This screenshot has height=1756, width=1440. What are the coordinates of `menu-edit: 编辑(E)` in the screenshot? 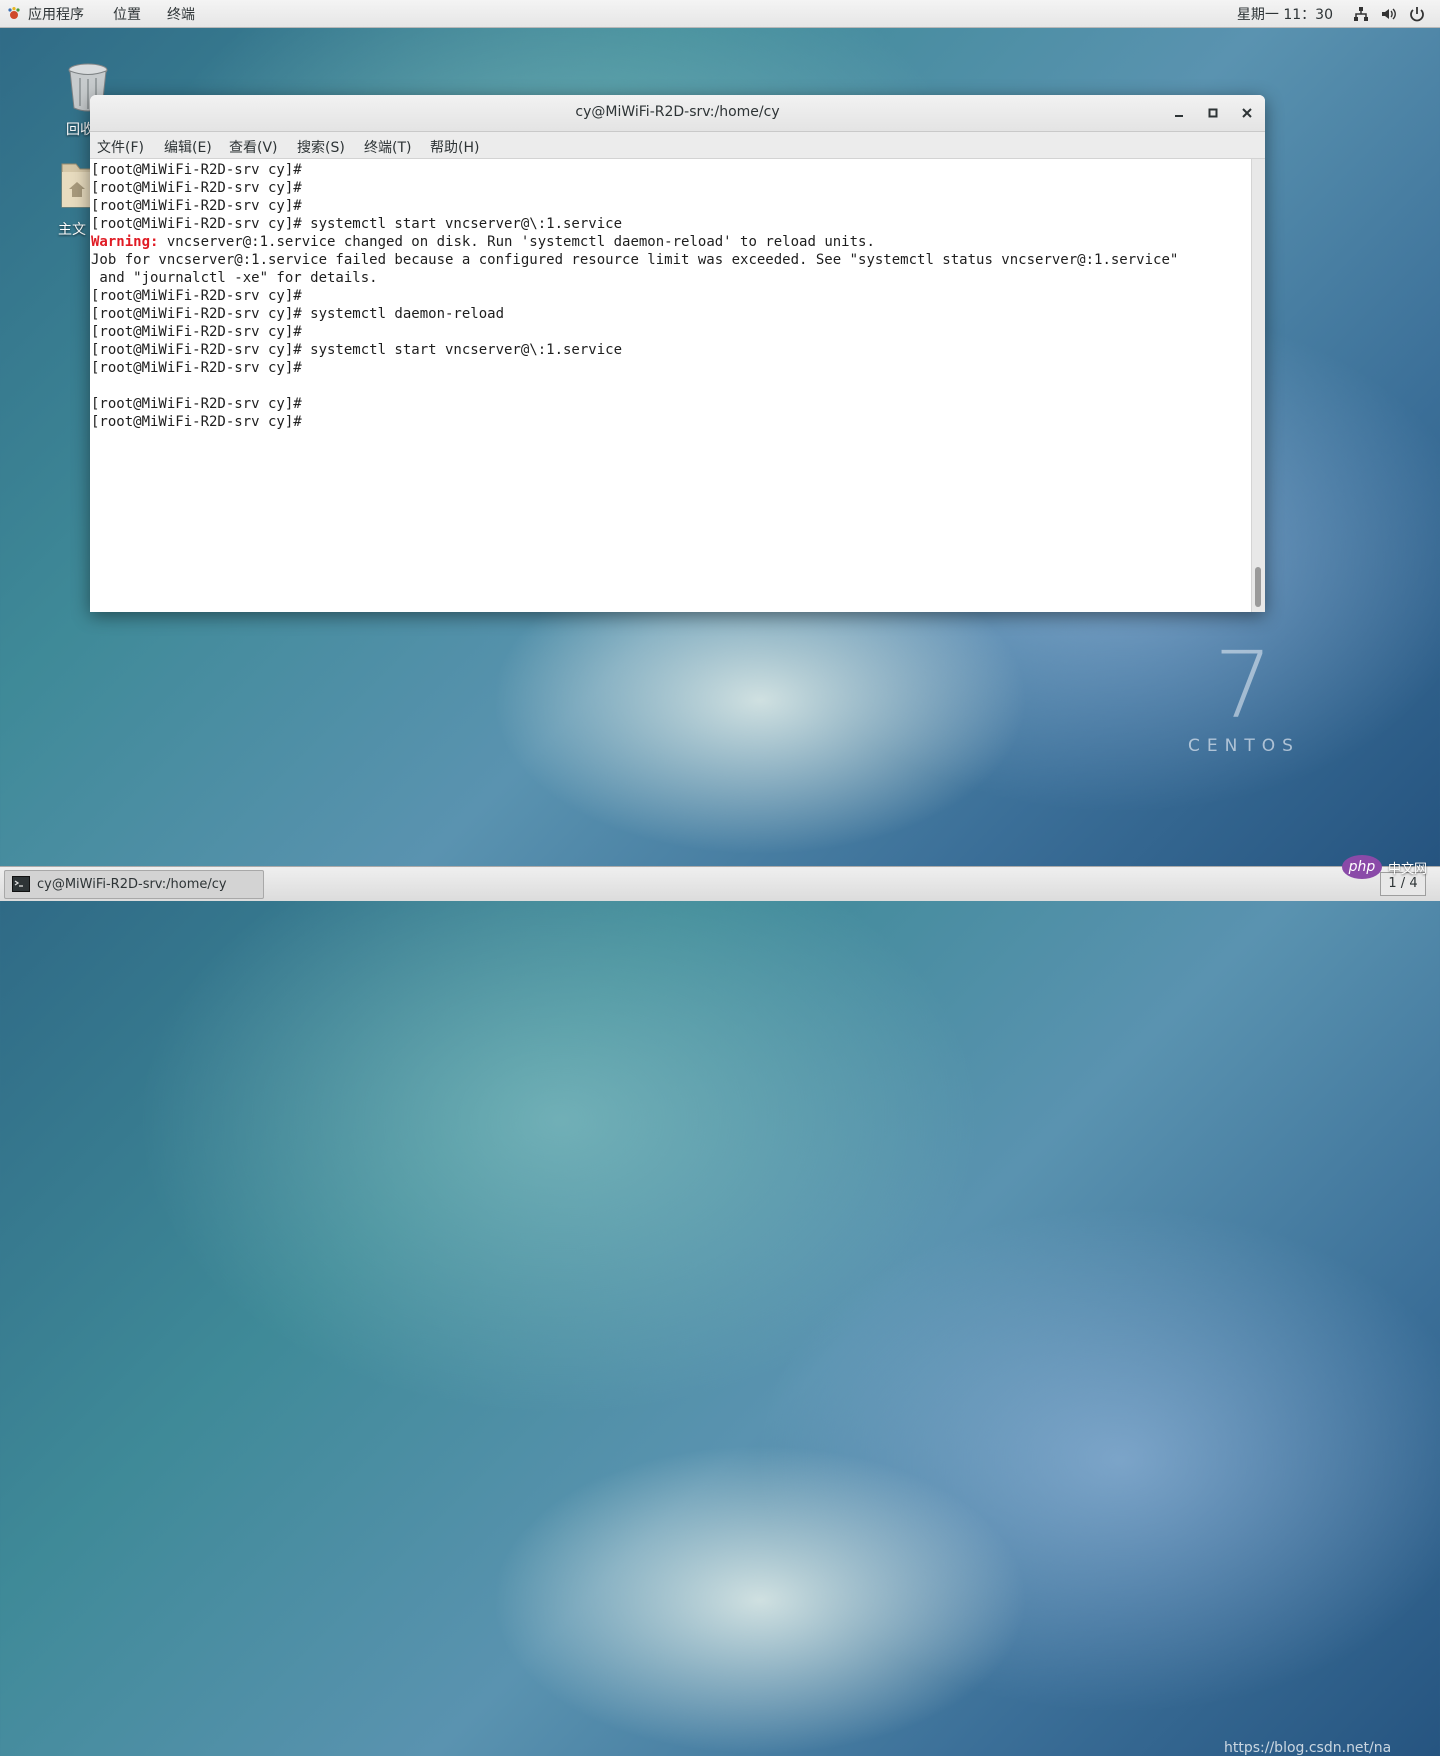 It's located at (188, 147).